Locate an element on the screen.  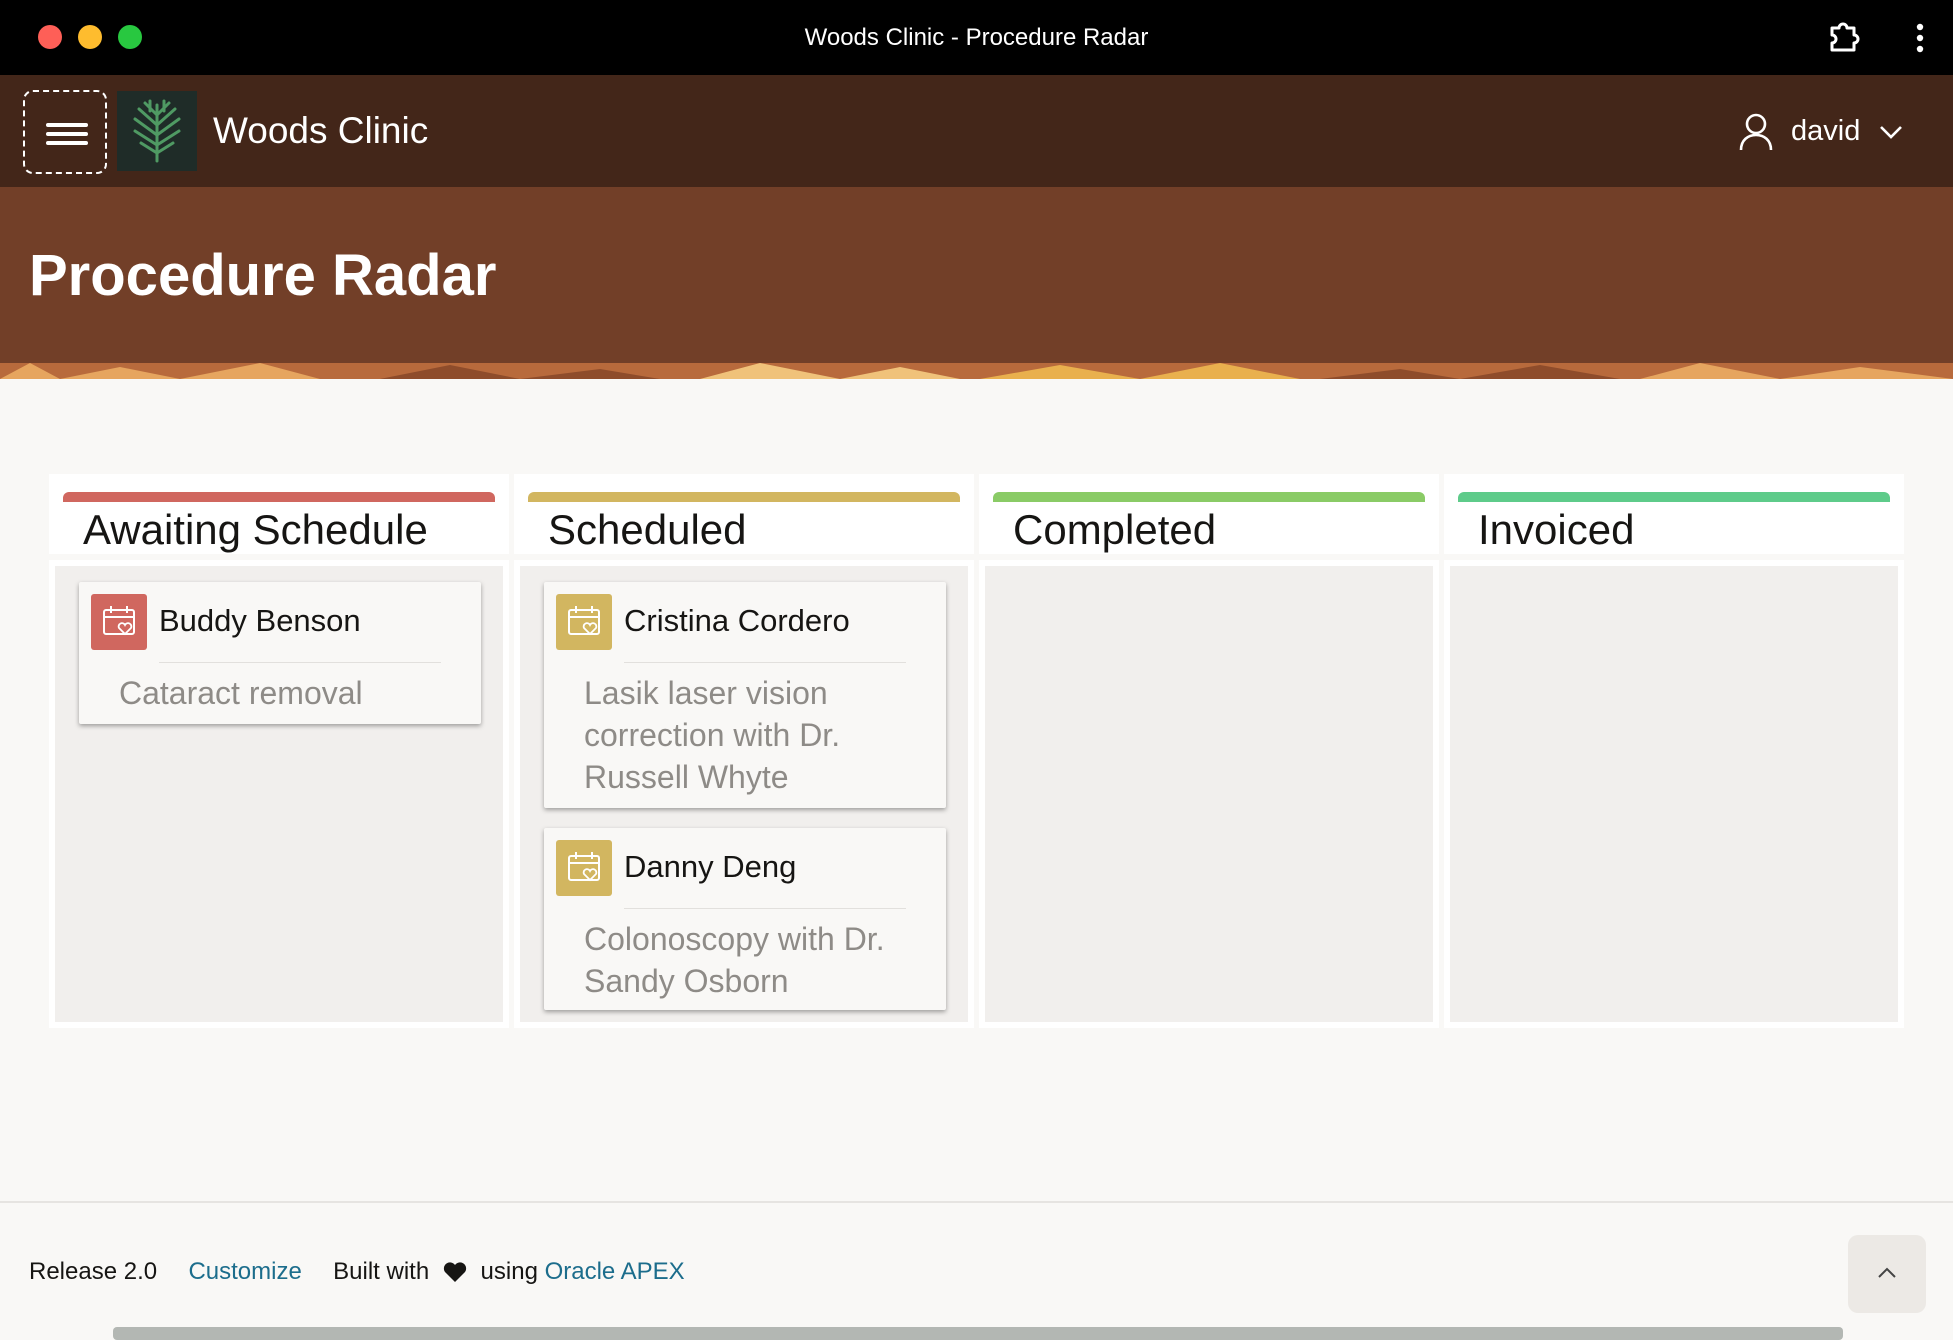
app-brand-name: Woods Clinic is located at coordinates (320, 131).